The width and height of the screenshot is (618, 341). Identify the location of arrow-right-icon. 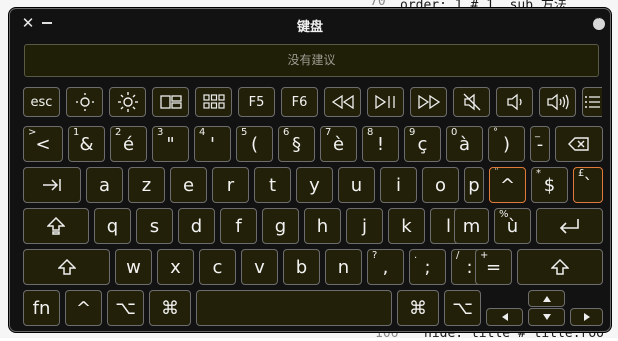
(586, 317).